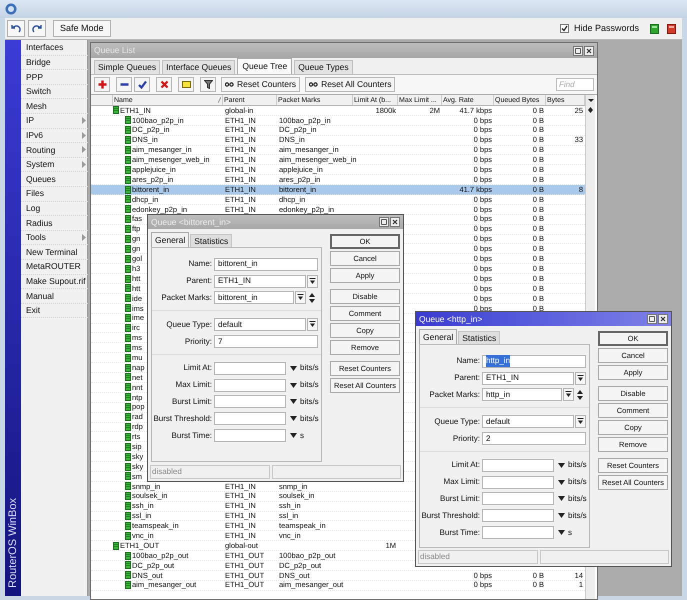 This screenshot has height=600, width=687. I want to click on tab: Queue Types, so click(323, 67).